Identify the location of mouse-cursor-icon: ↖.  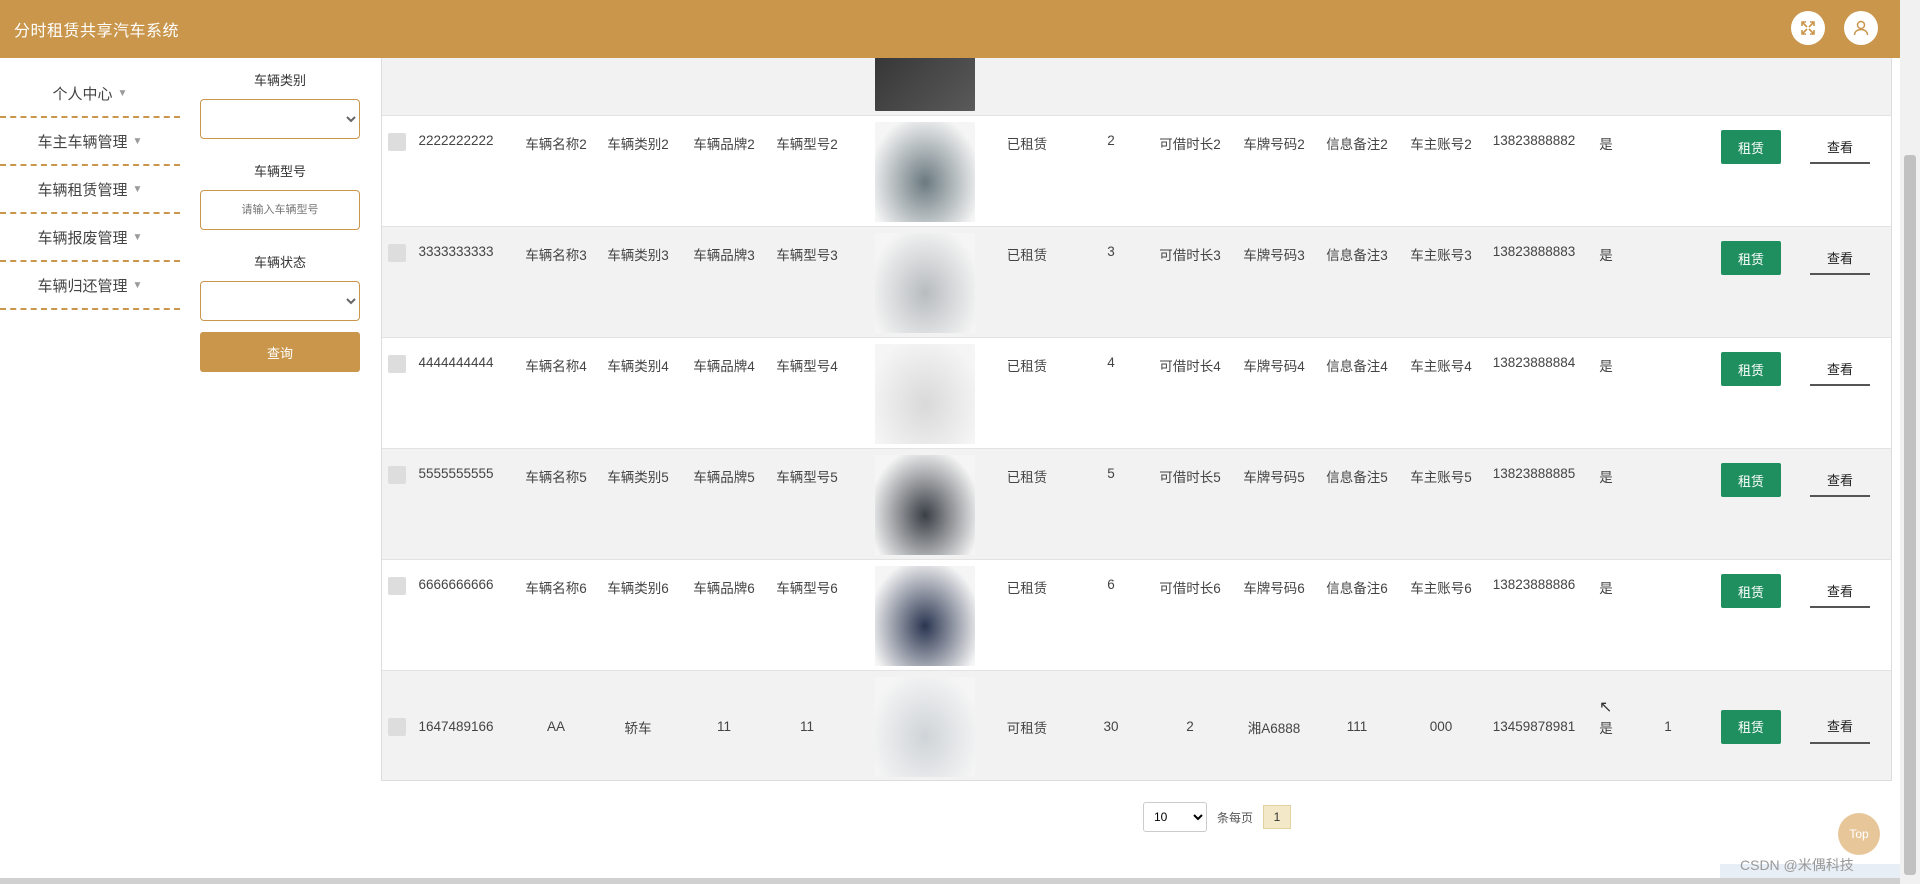
(1606, 707).